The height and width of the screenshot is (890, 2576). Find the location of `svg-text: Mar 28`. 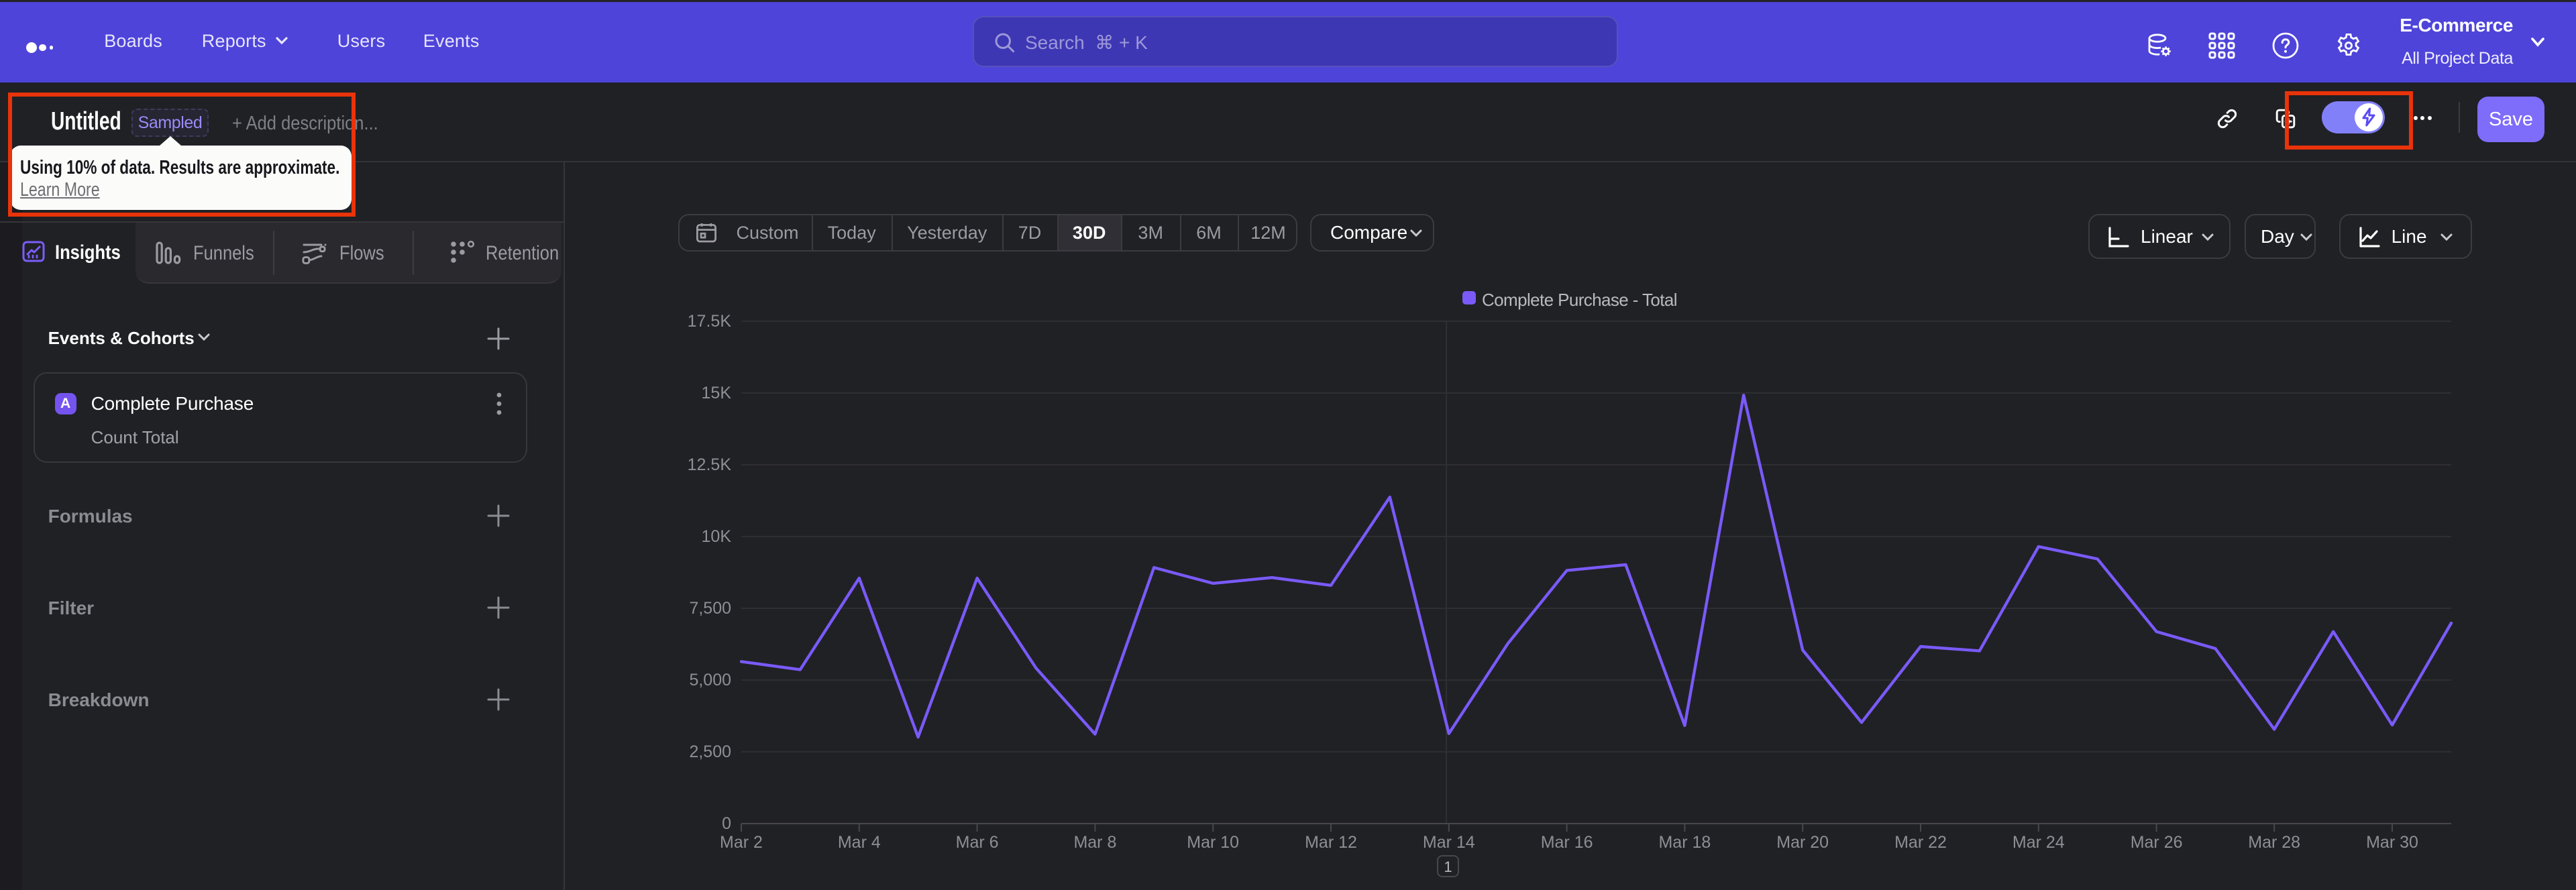

svg-text: Mar 28 is located at coordinates (2274, 842).